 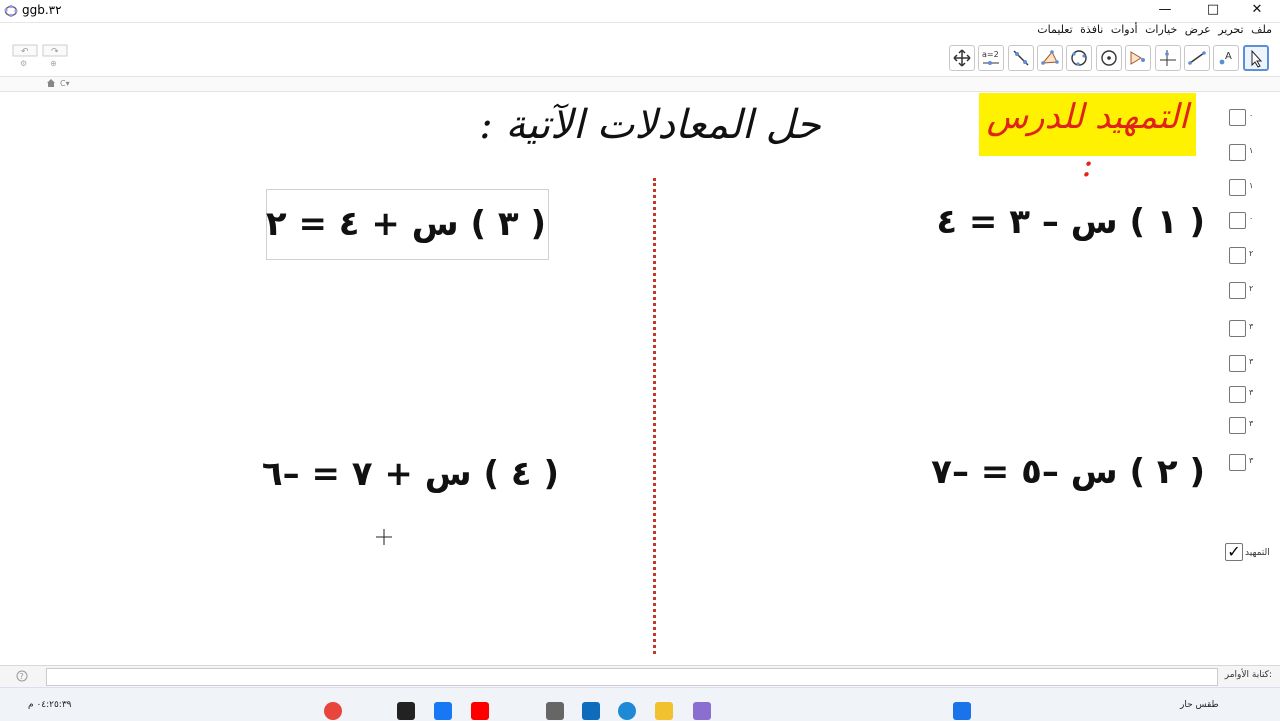 I want to click on perpendicular-icon, so click(x=1168, y=58).